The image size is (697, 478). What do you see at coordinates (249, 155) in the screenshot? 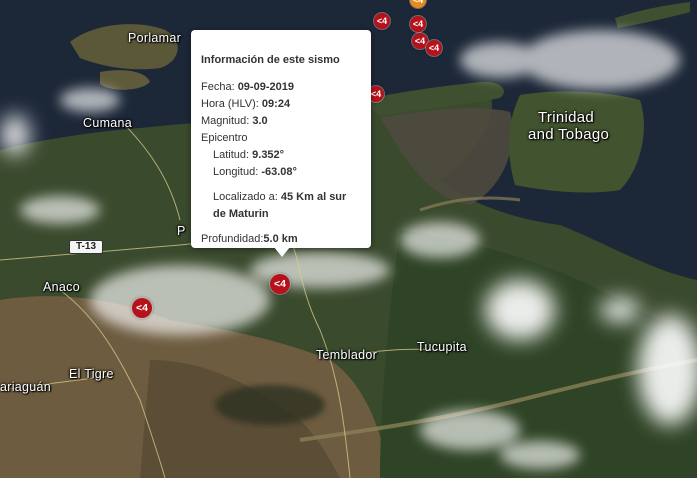
I see `popup-latitud: Latitud: 9.352°` at bounding box center [249, 155].